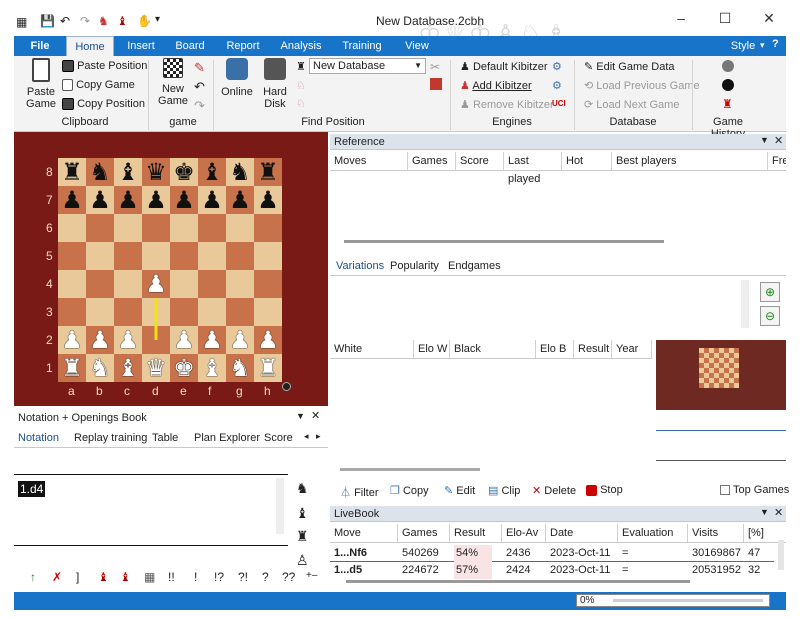 The width and height of the screenshot is (800, 618). I want to click on engine-settings-icon: ⚙, so click(557, 66).